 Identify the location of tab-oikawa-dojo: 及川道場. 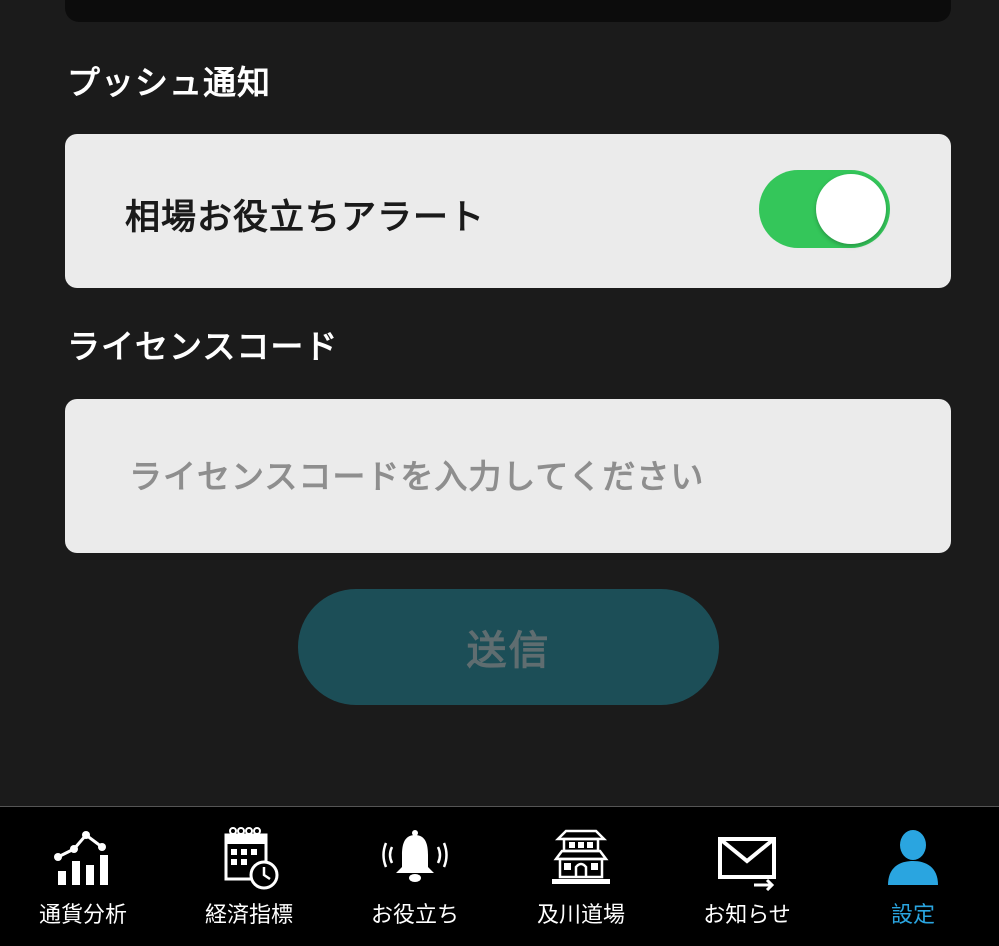
(581, 876).